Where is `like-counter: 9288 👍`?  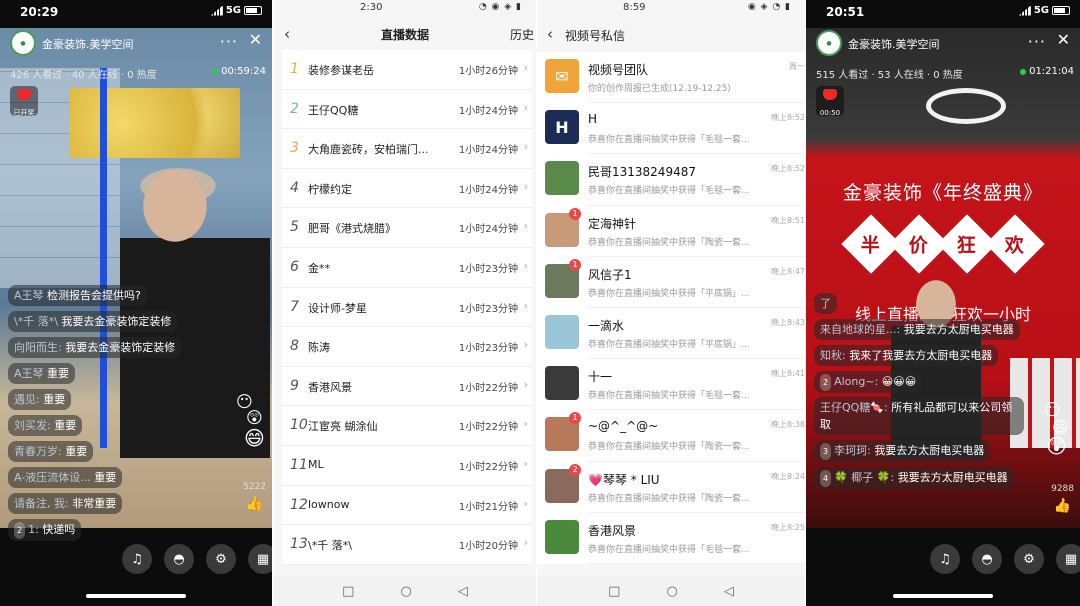 like-counter: 9288 👍 is located at coordinates (1062, 499).